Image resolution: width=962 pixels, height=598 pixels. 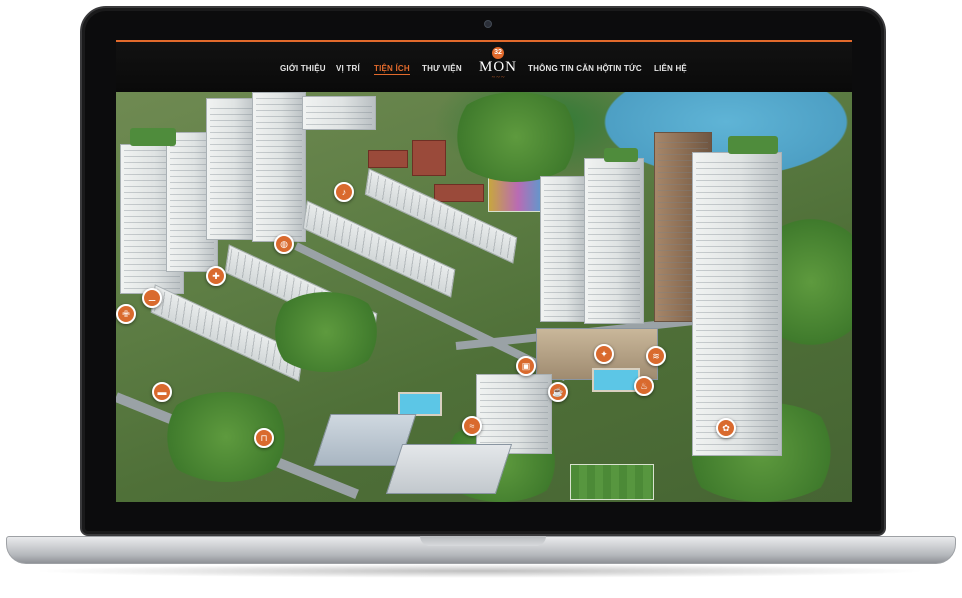 What do you see at coordinates (284, 244) in the screenshot?
I see `amenity-marker-tennis: ◍` at bounding box center [284, 244].